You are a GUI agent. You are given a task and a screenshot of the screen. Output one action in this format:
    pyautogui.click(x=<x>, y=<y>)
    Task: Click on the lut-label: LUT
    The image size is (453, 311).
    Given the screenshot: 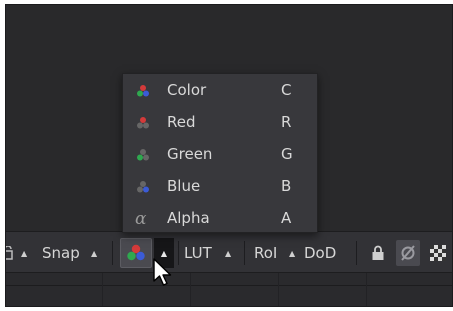 What is the action you would take?
    pyautogui.click(x=198, y=253)
    